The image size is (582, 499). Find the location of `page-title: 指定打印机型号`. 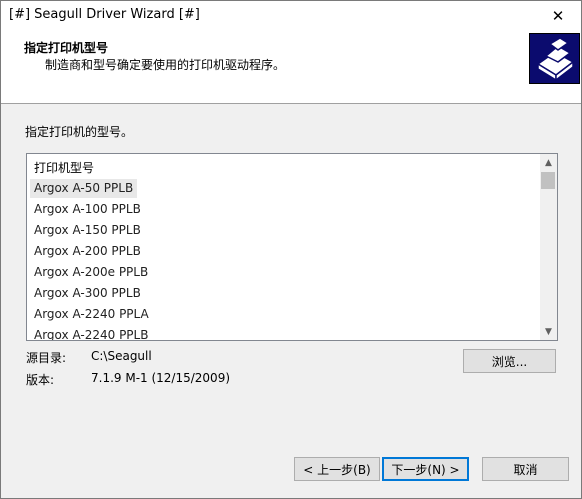

page-title: 指定打印机型号 is located at coordinates (66, 48).